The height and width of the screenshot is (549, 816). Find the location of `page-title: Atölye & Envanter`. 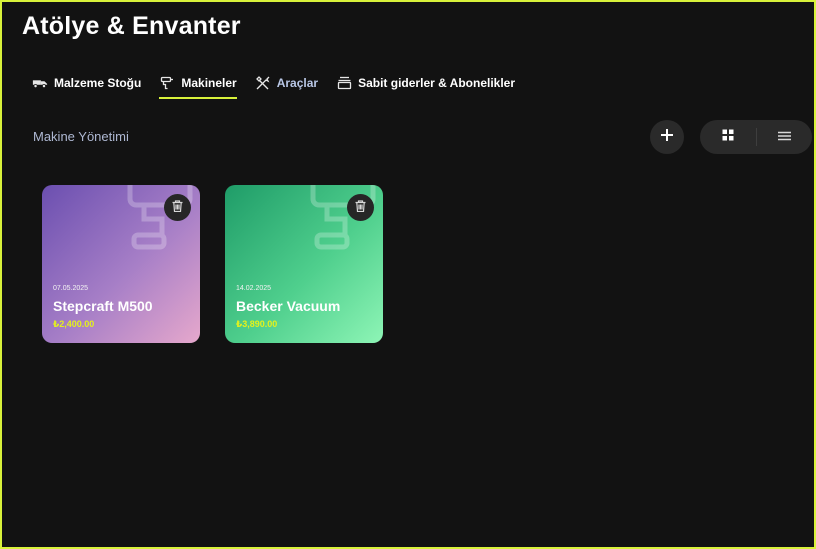

page-title: Atölye & Envanter is located at coordinates (131, 26).